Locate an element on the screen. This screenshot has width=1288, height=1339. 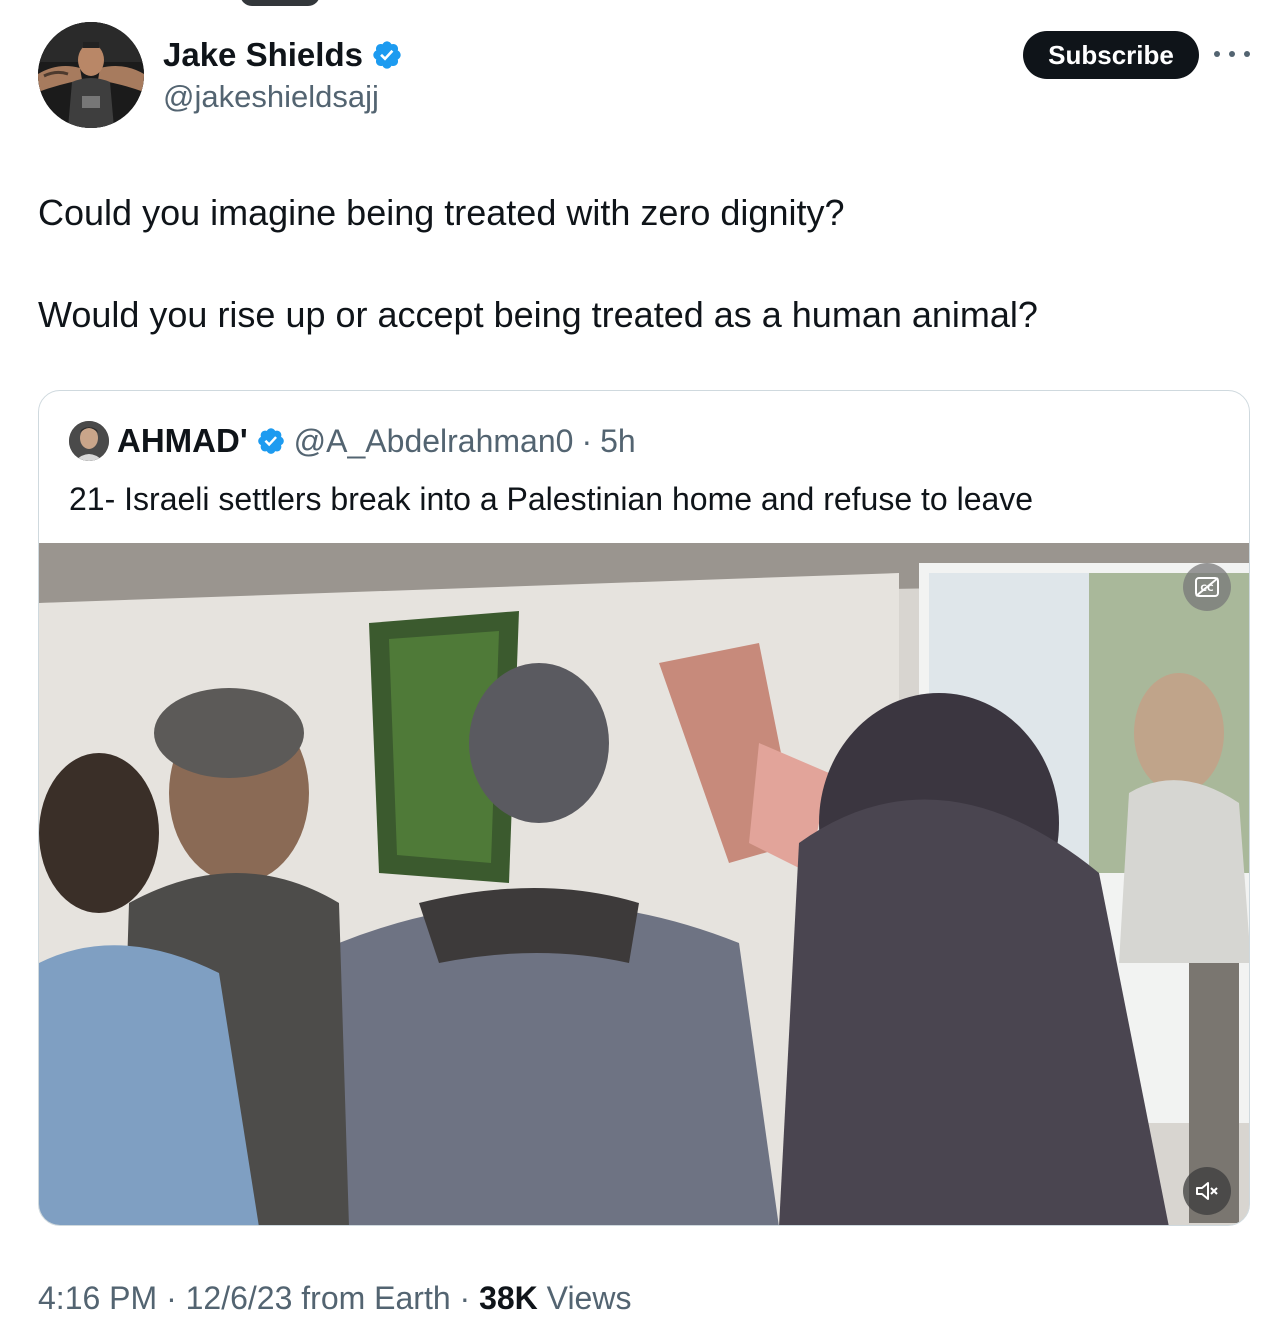
quoted-author-name: AHMAD' is located at coordinates (182, 441).